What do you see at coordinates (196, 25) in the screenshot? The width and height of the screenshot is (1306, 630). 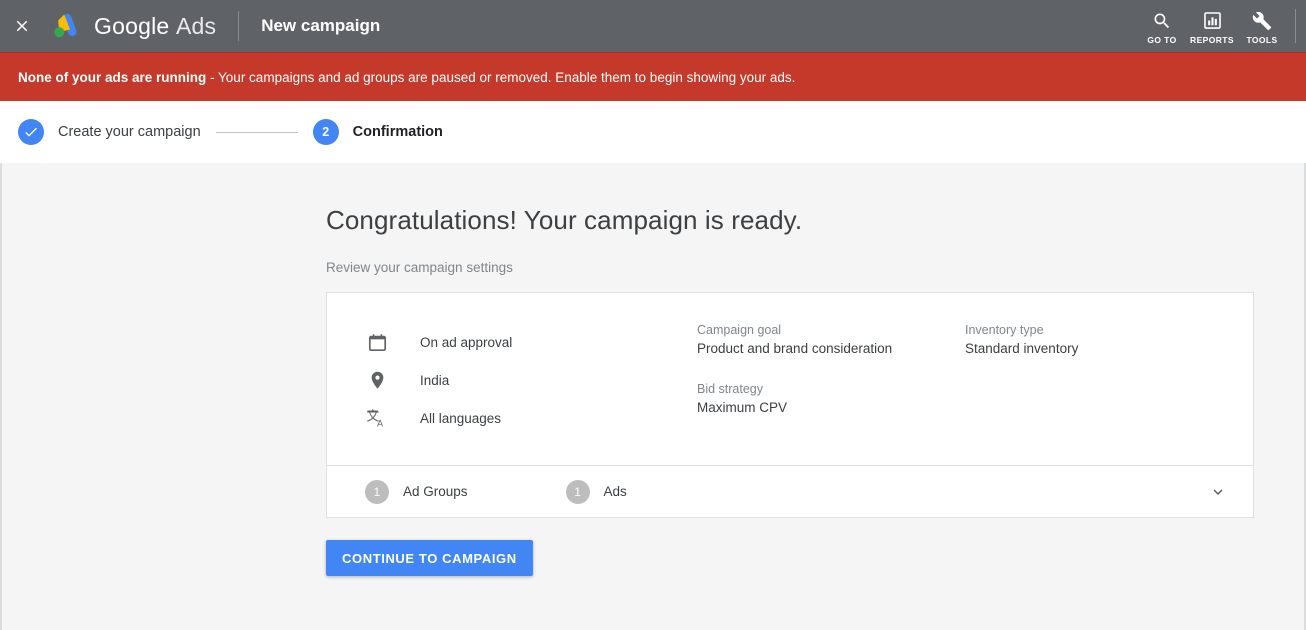 I see `brand-ads-text: Ads` at bounding box center [196, 25].